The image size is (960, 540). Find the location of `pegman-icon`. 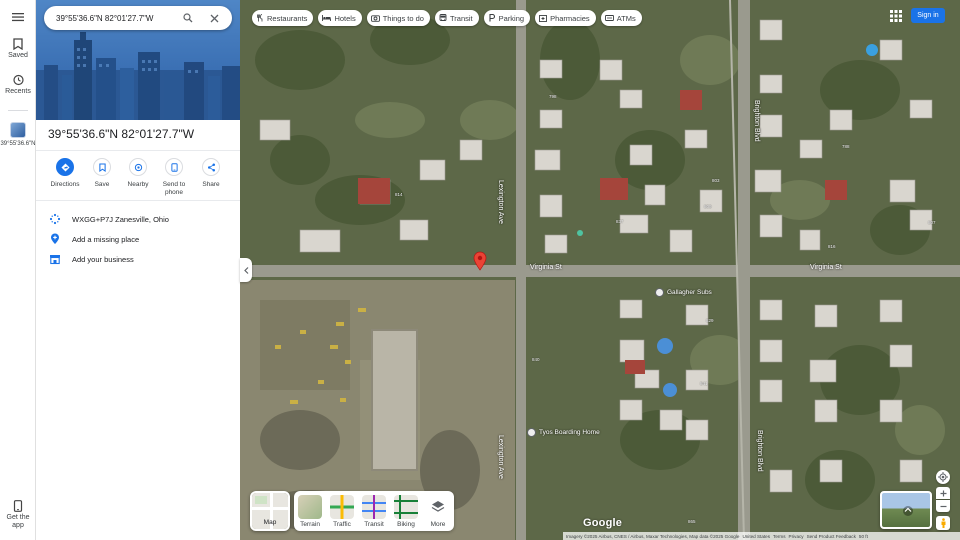

pegman-icon is located at coordinates (943, 523).